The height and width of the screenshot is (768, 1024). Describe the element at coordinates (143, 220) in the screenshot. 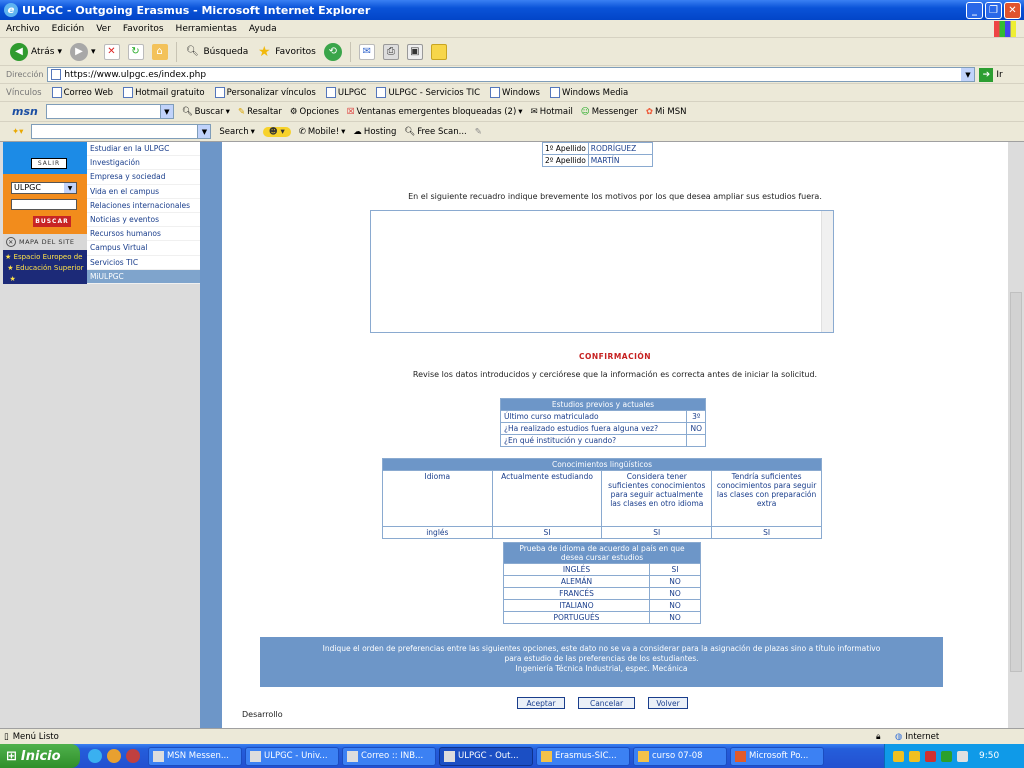

I see `nav-noticias: Noticias y eventos` at that location.